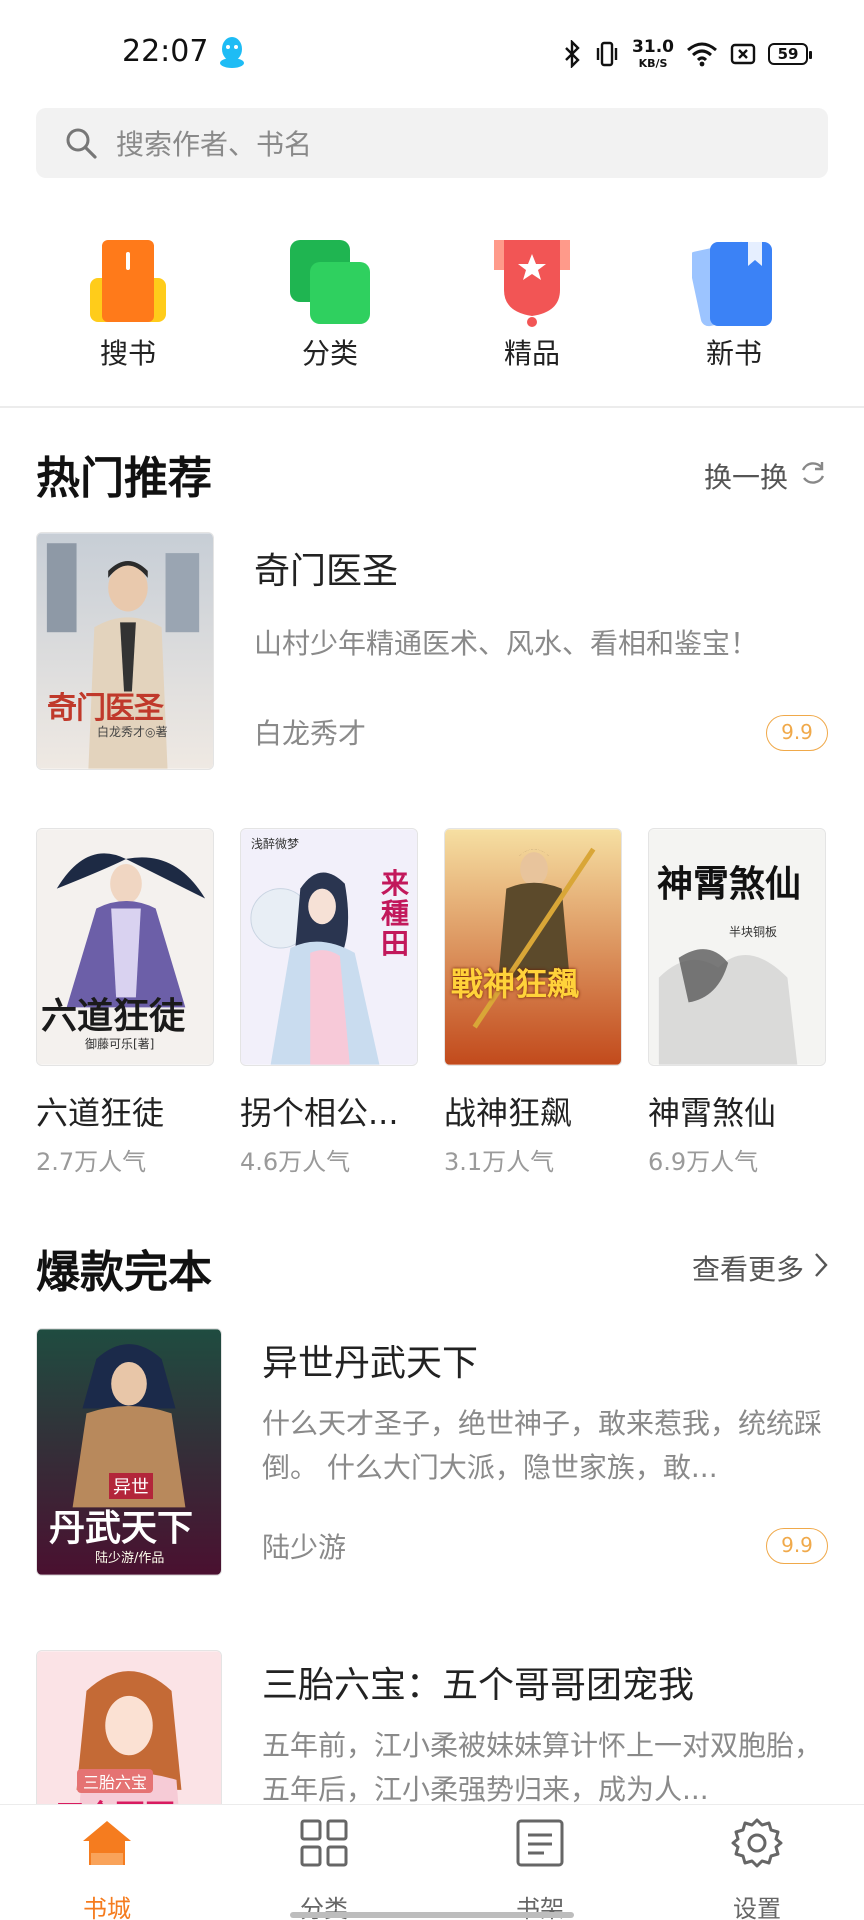 The height and width of the screenshot is (1920, 864). I want to click on nav-item-bookstore: 书城, so click(107, 1865).